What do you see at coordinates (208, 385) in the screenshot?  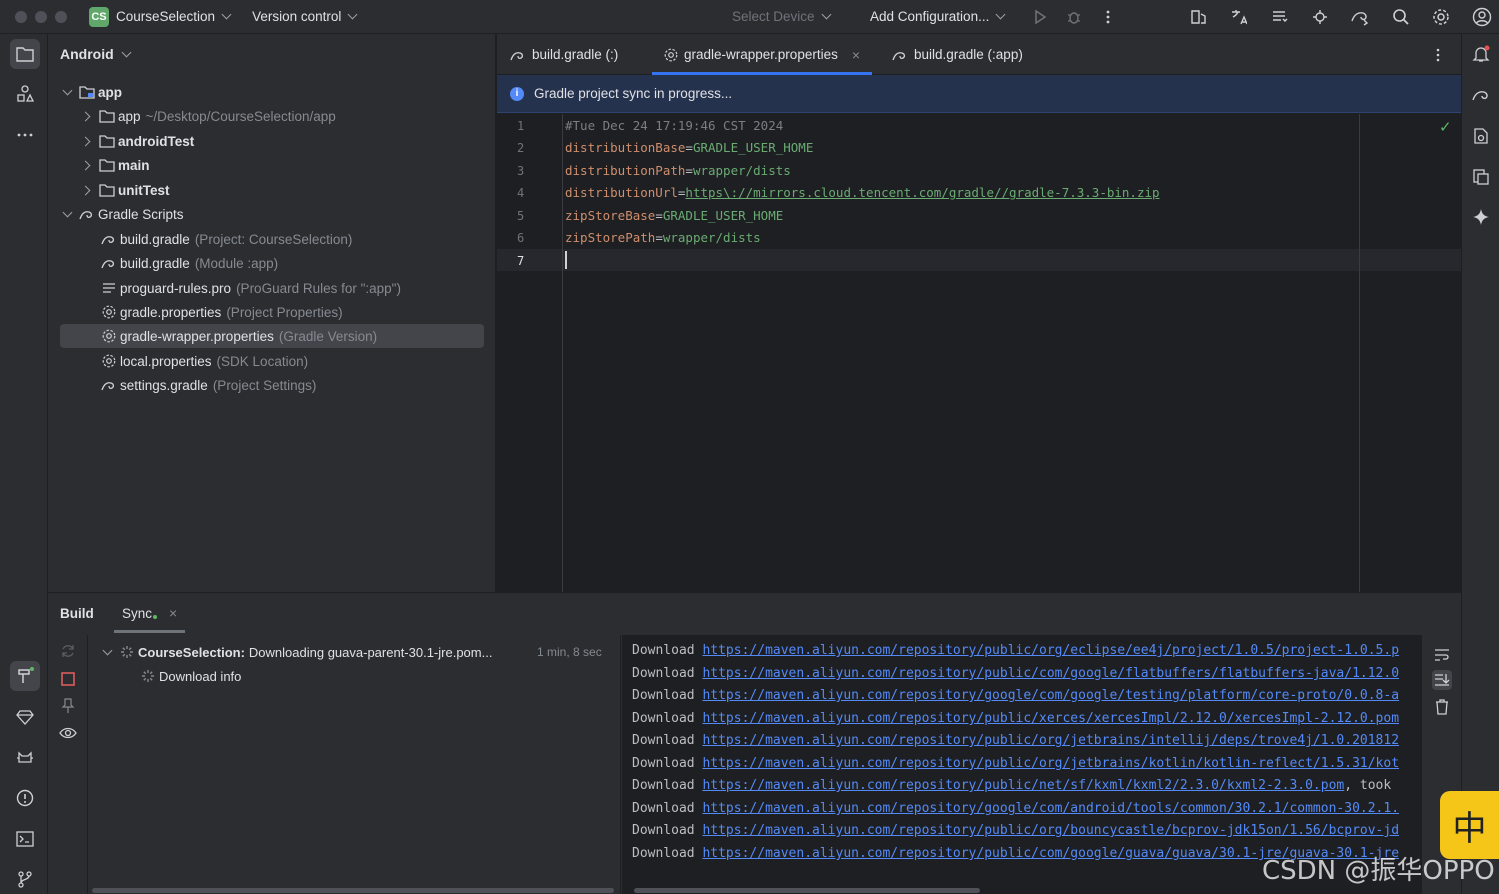 I see `tree-node-settings-gradle: settings.gradle (Project Settings)` at bounding box center [208, 385].